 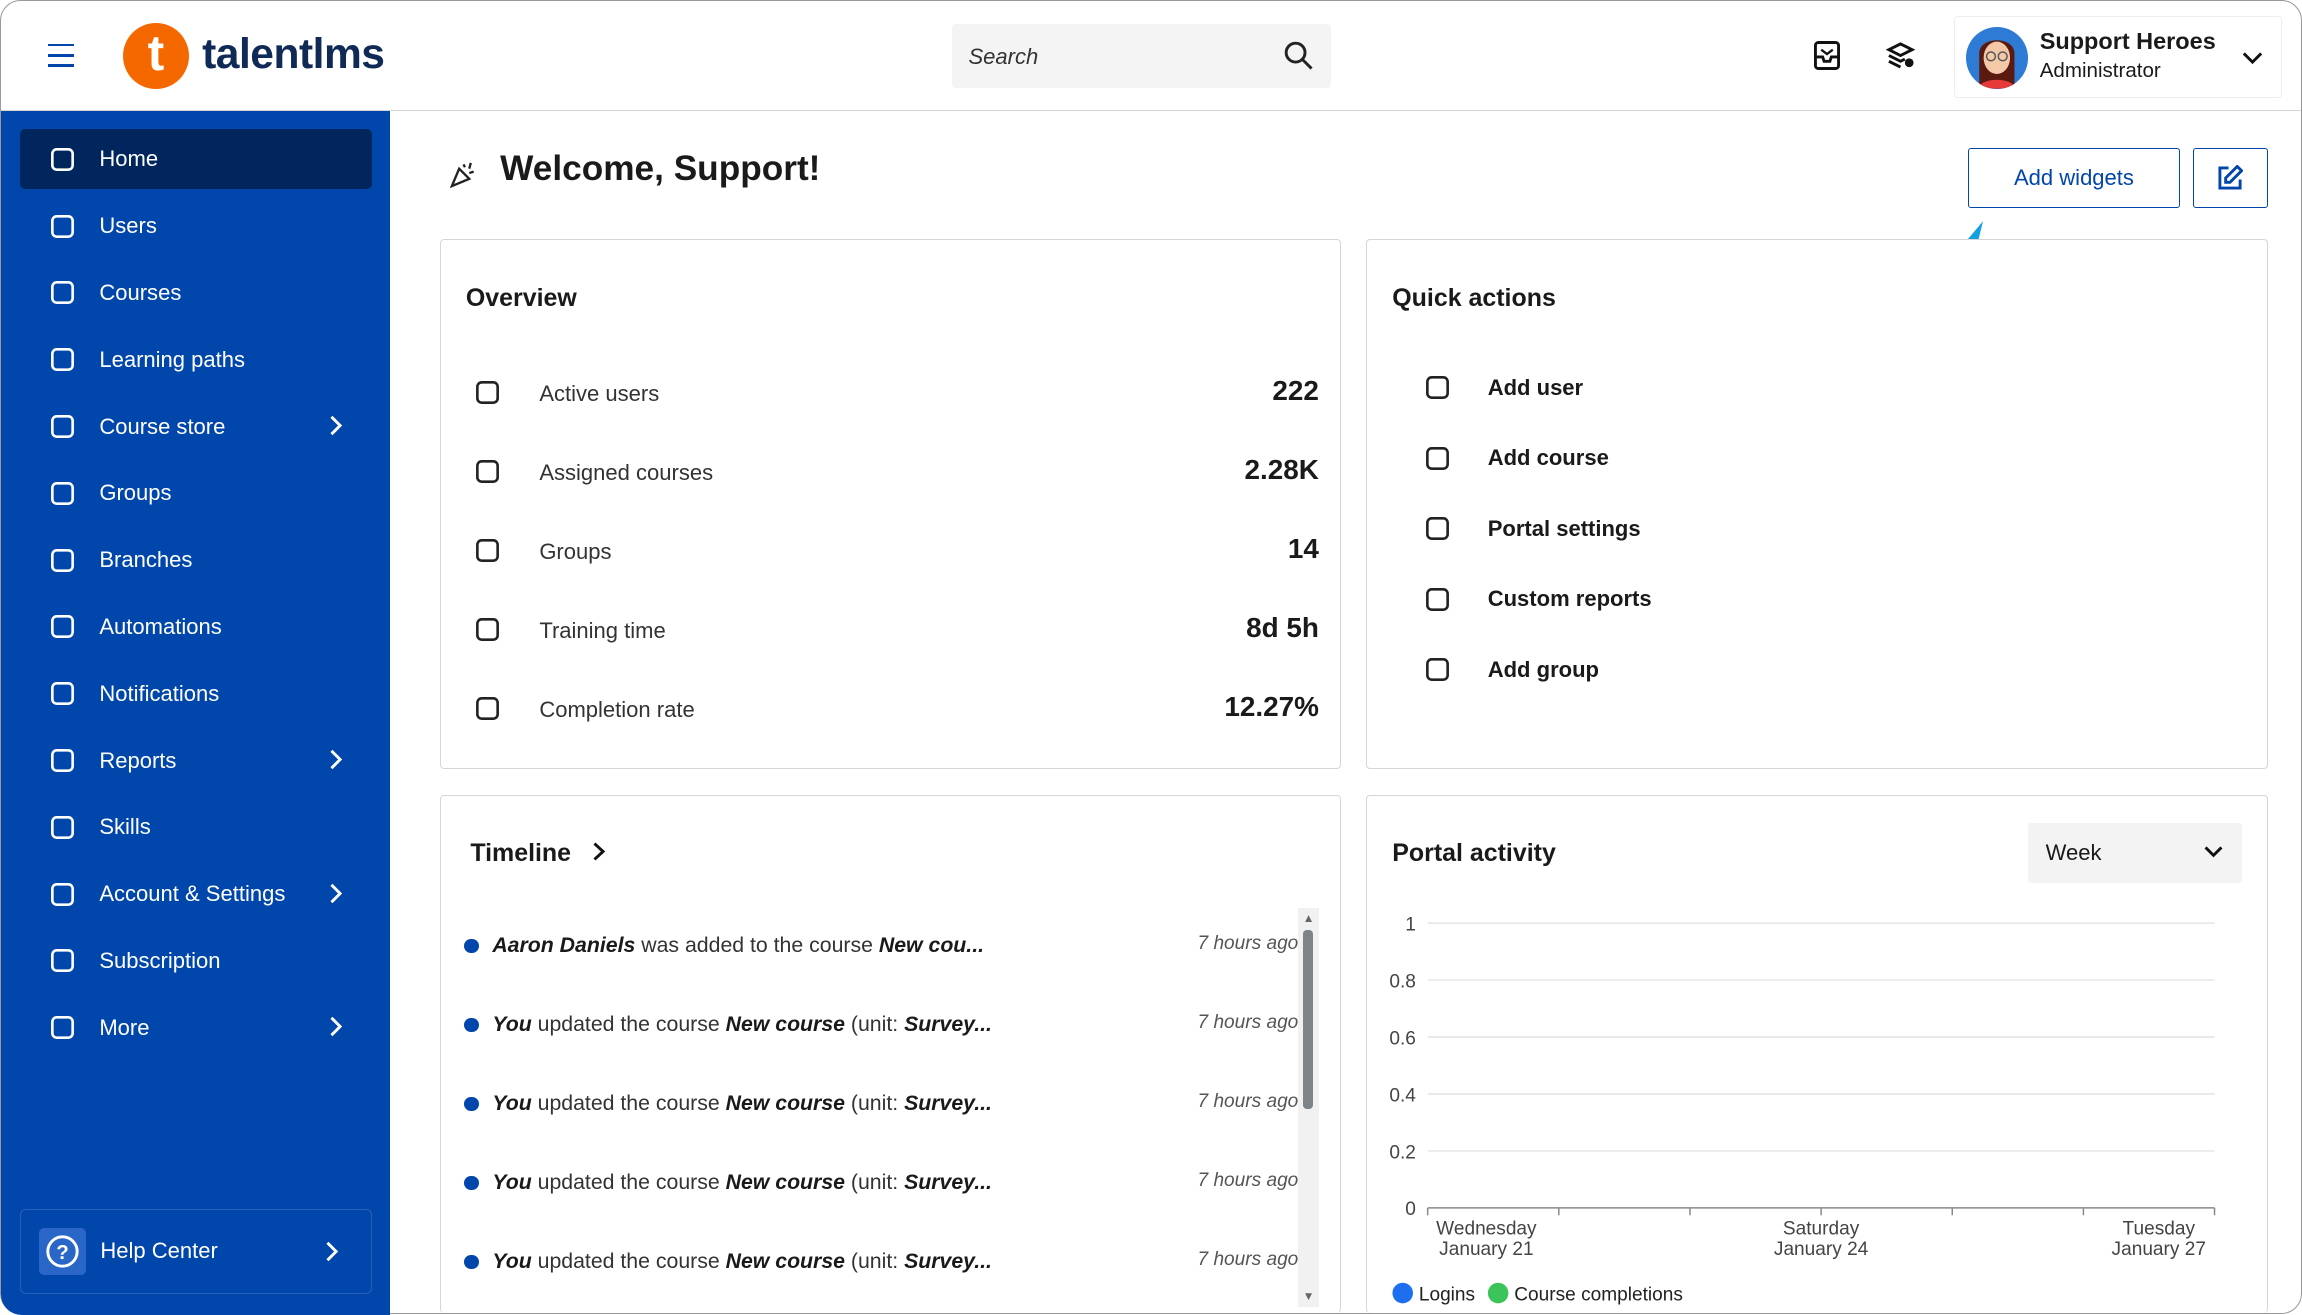 What do you see at coordinates (293, 54) in the screenshot?
I see `logo-text: talentlms` at bounding box center [293, 54].